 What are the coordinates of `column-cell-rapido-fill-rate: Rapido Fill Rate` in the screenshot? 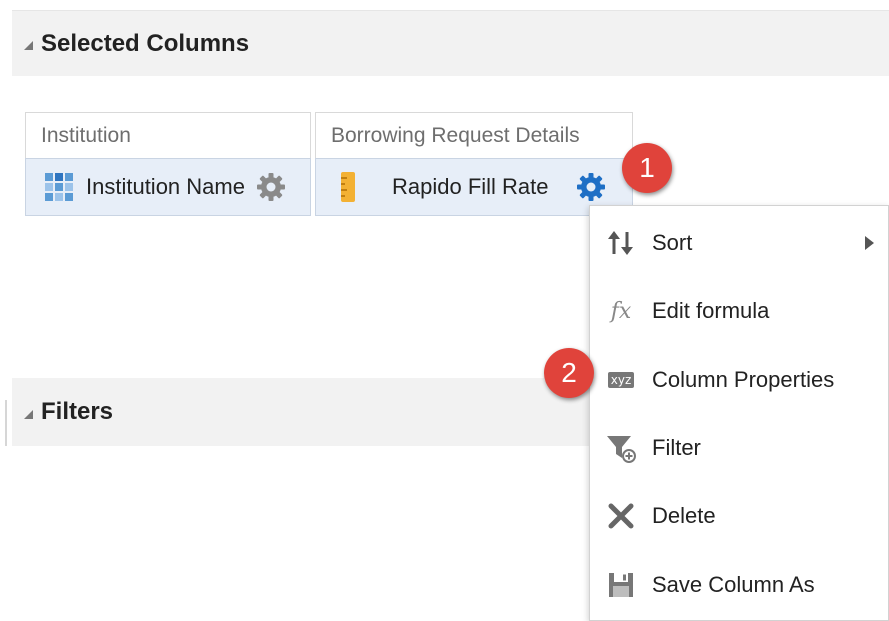 It's located at (474, 187).